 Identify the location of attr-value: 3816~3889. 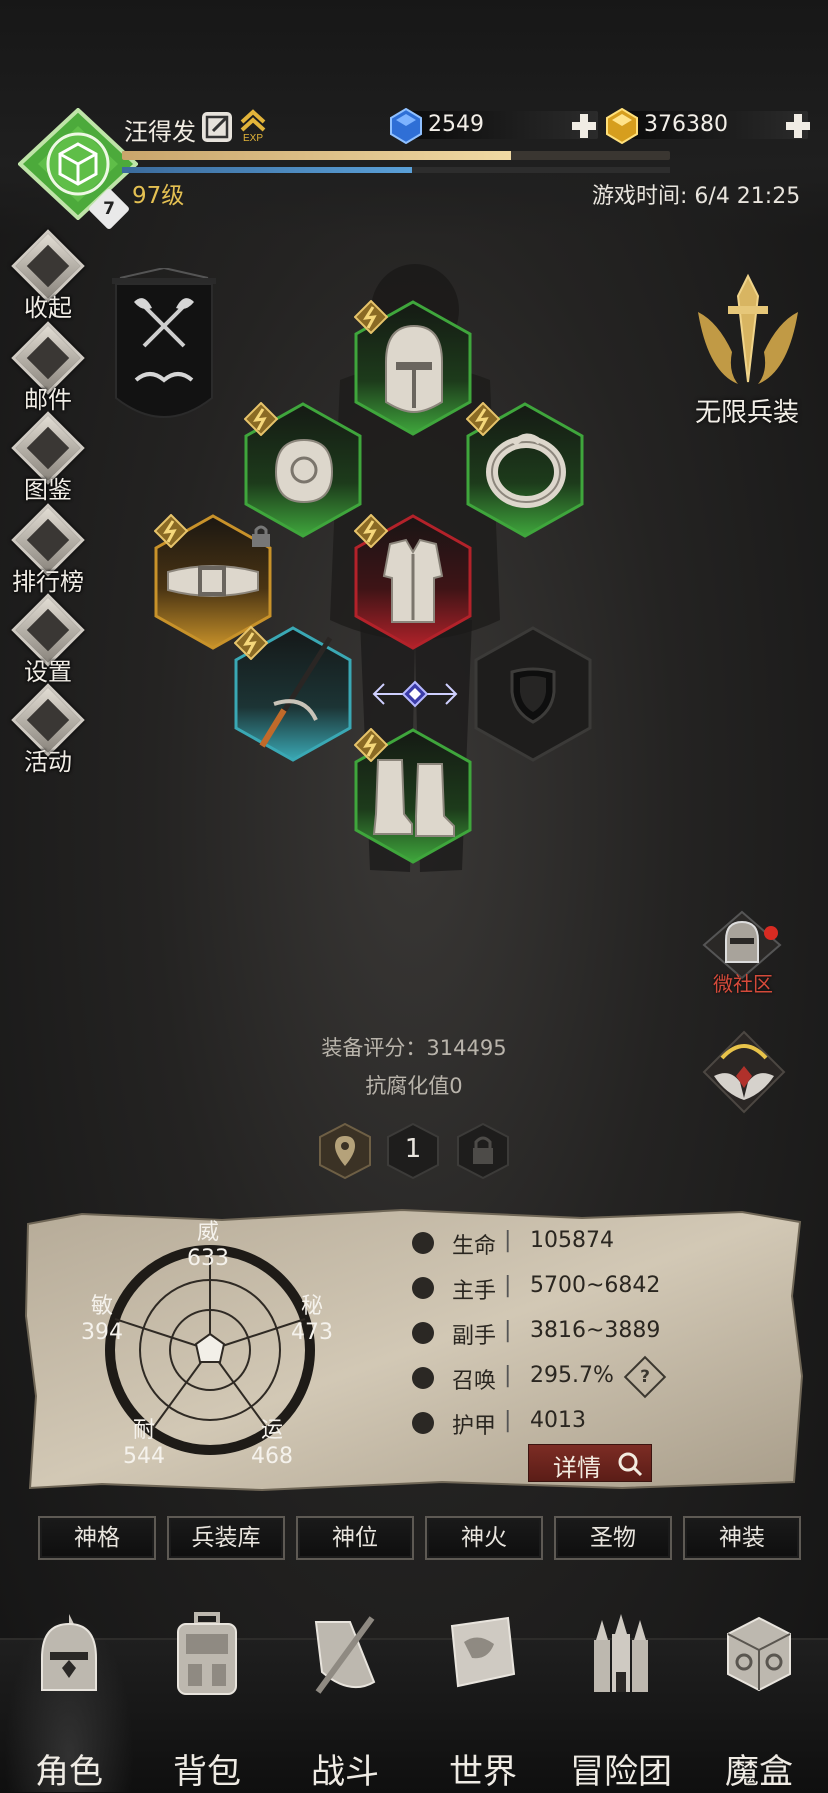
(595, 1330).